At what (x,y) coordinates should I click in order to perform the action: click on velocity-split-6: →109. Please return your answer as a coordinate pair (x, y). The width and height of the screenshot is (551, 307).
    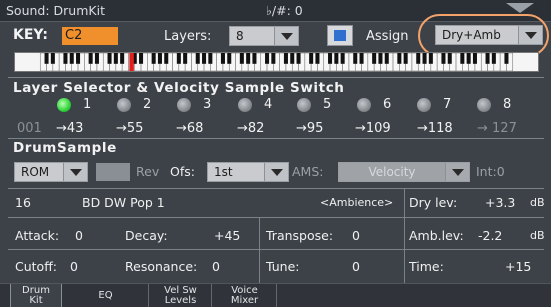
    Looking at the image, I should click on (373, 128).